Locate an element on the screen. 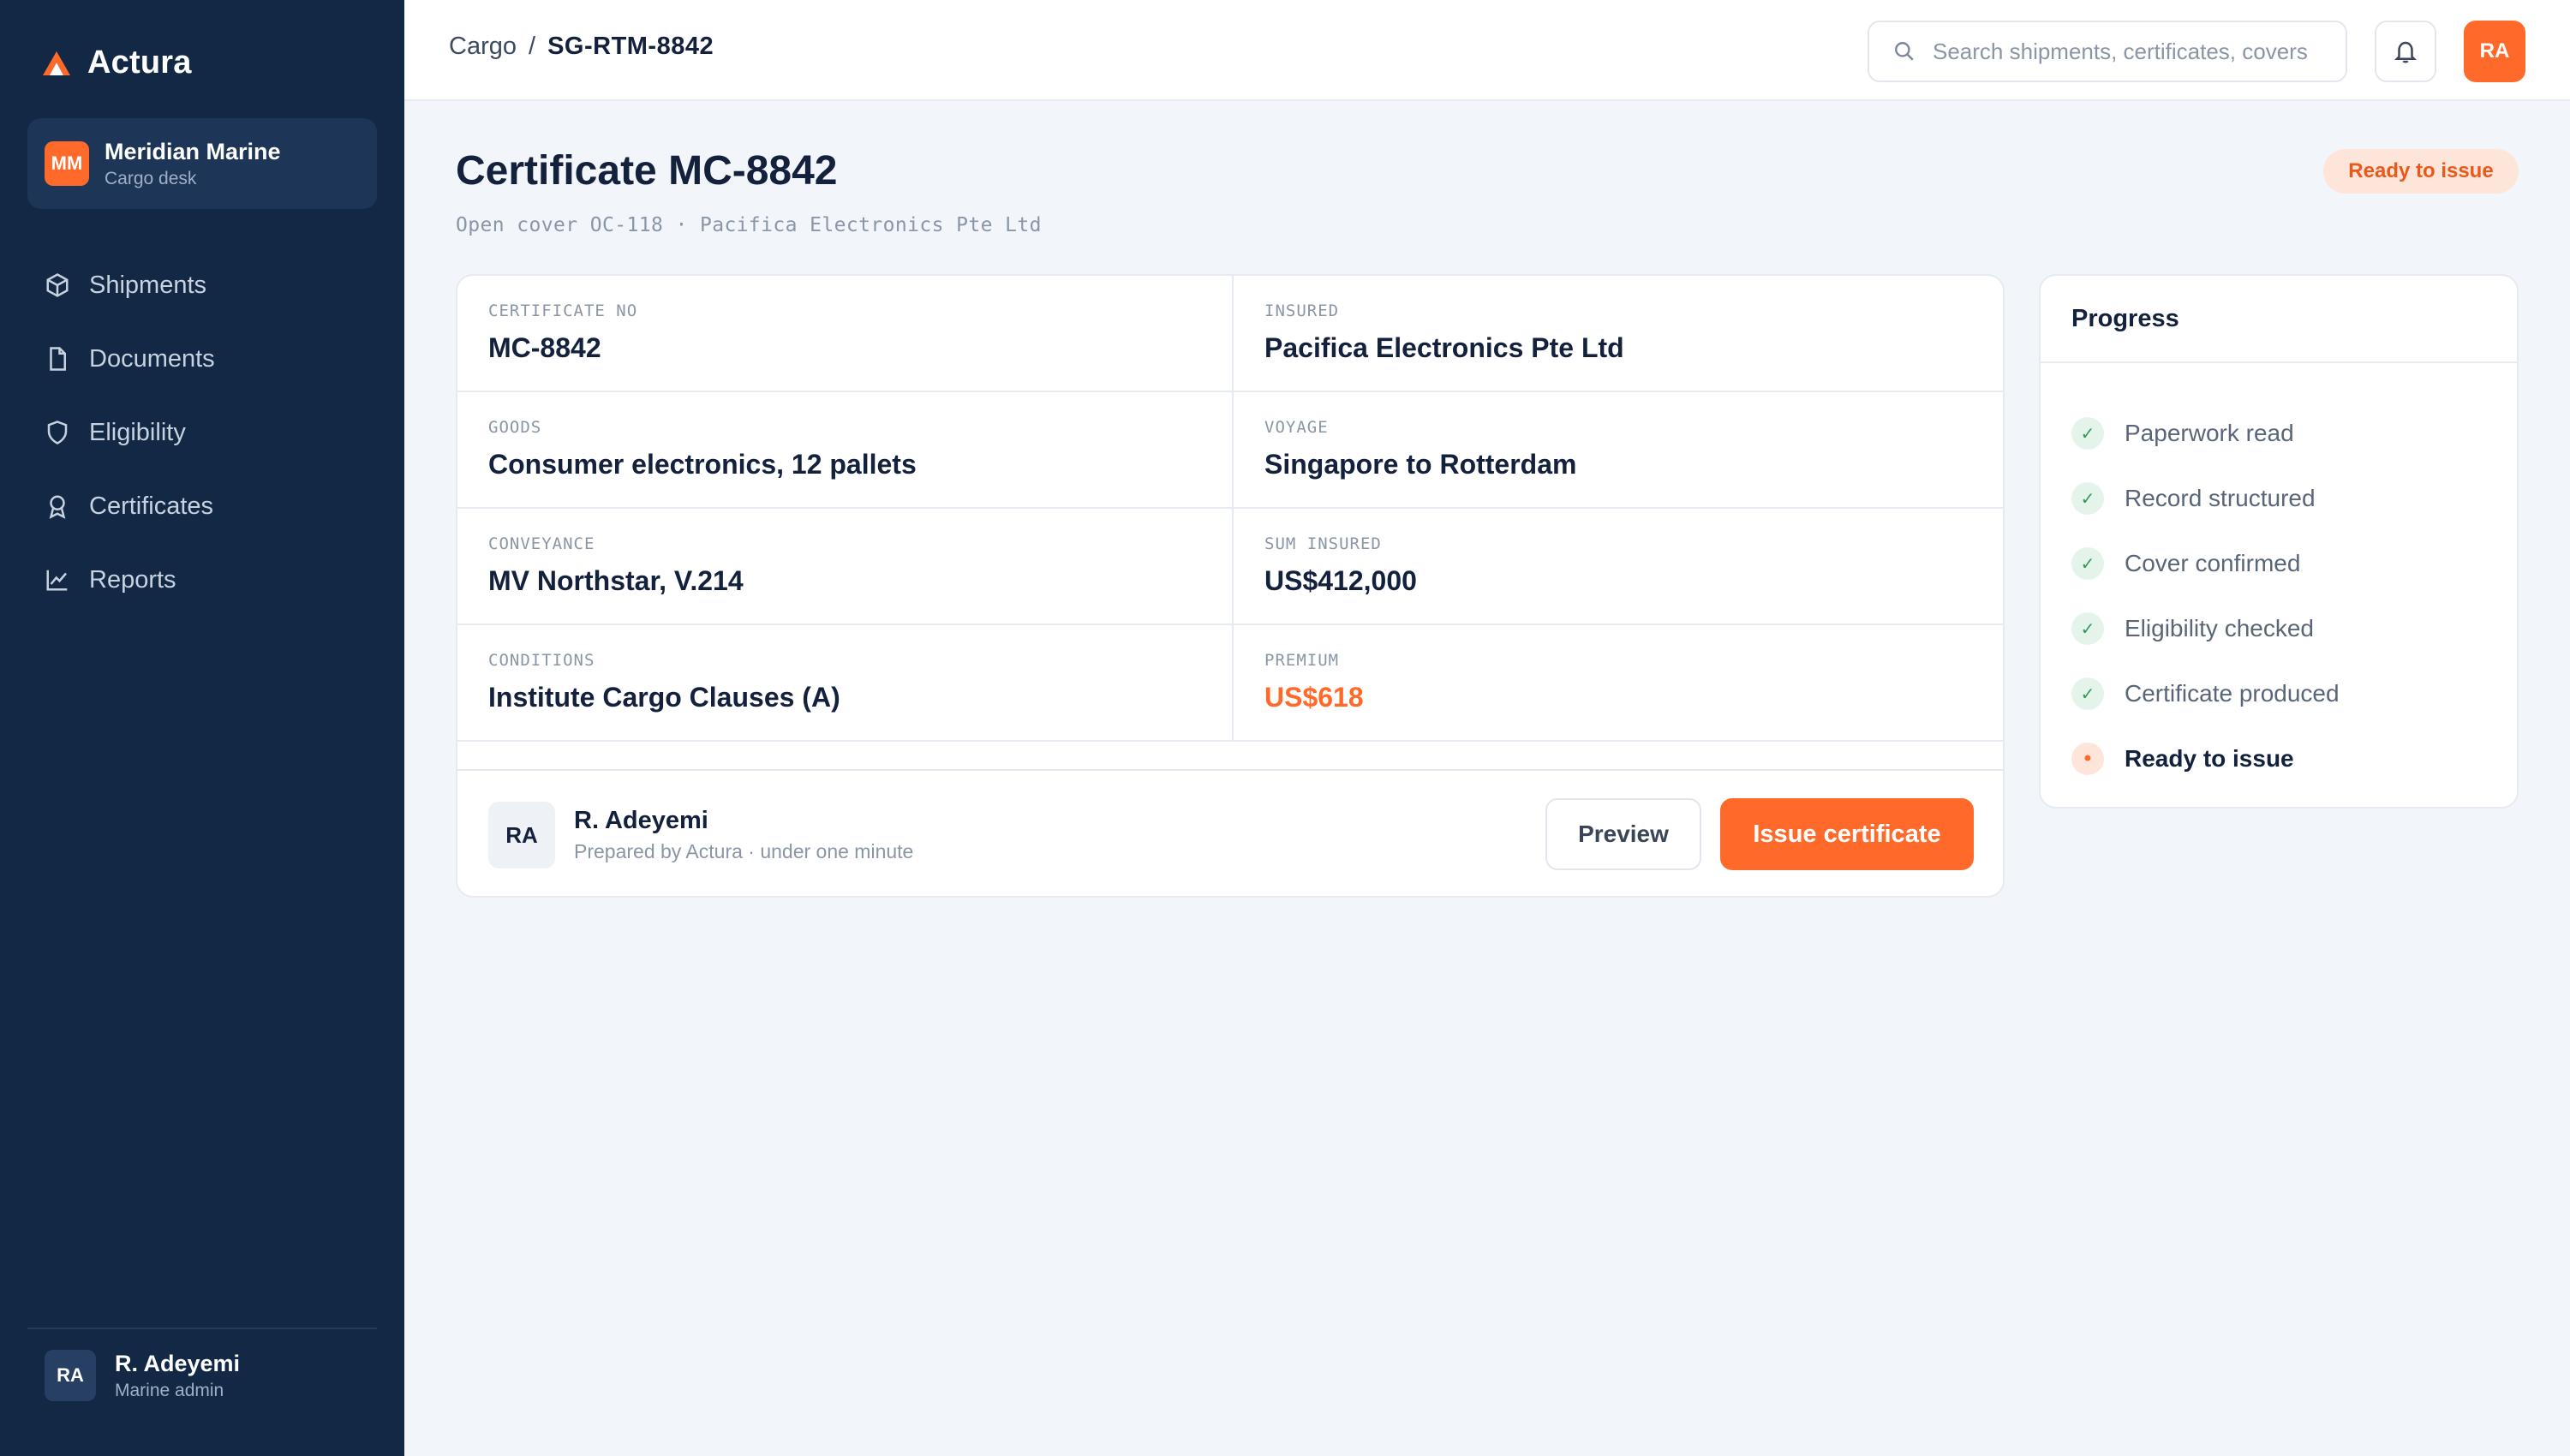 The height and width of the screenshot is (1456, 2570). progress-step-certificate-produced: ✓ Certificate produced is located at coordinates (2294, 693).